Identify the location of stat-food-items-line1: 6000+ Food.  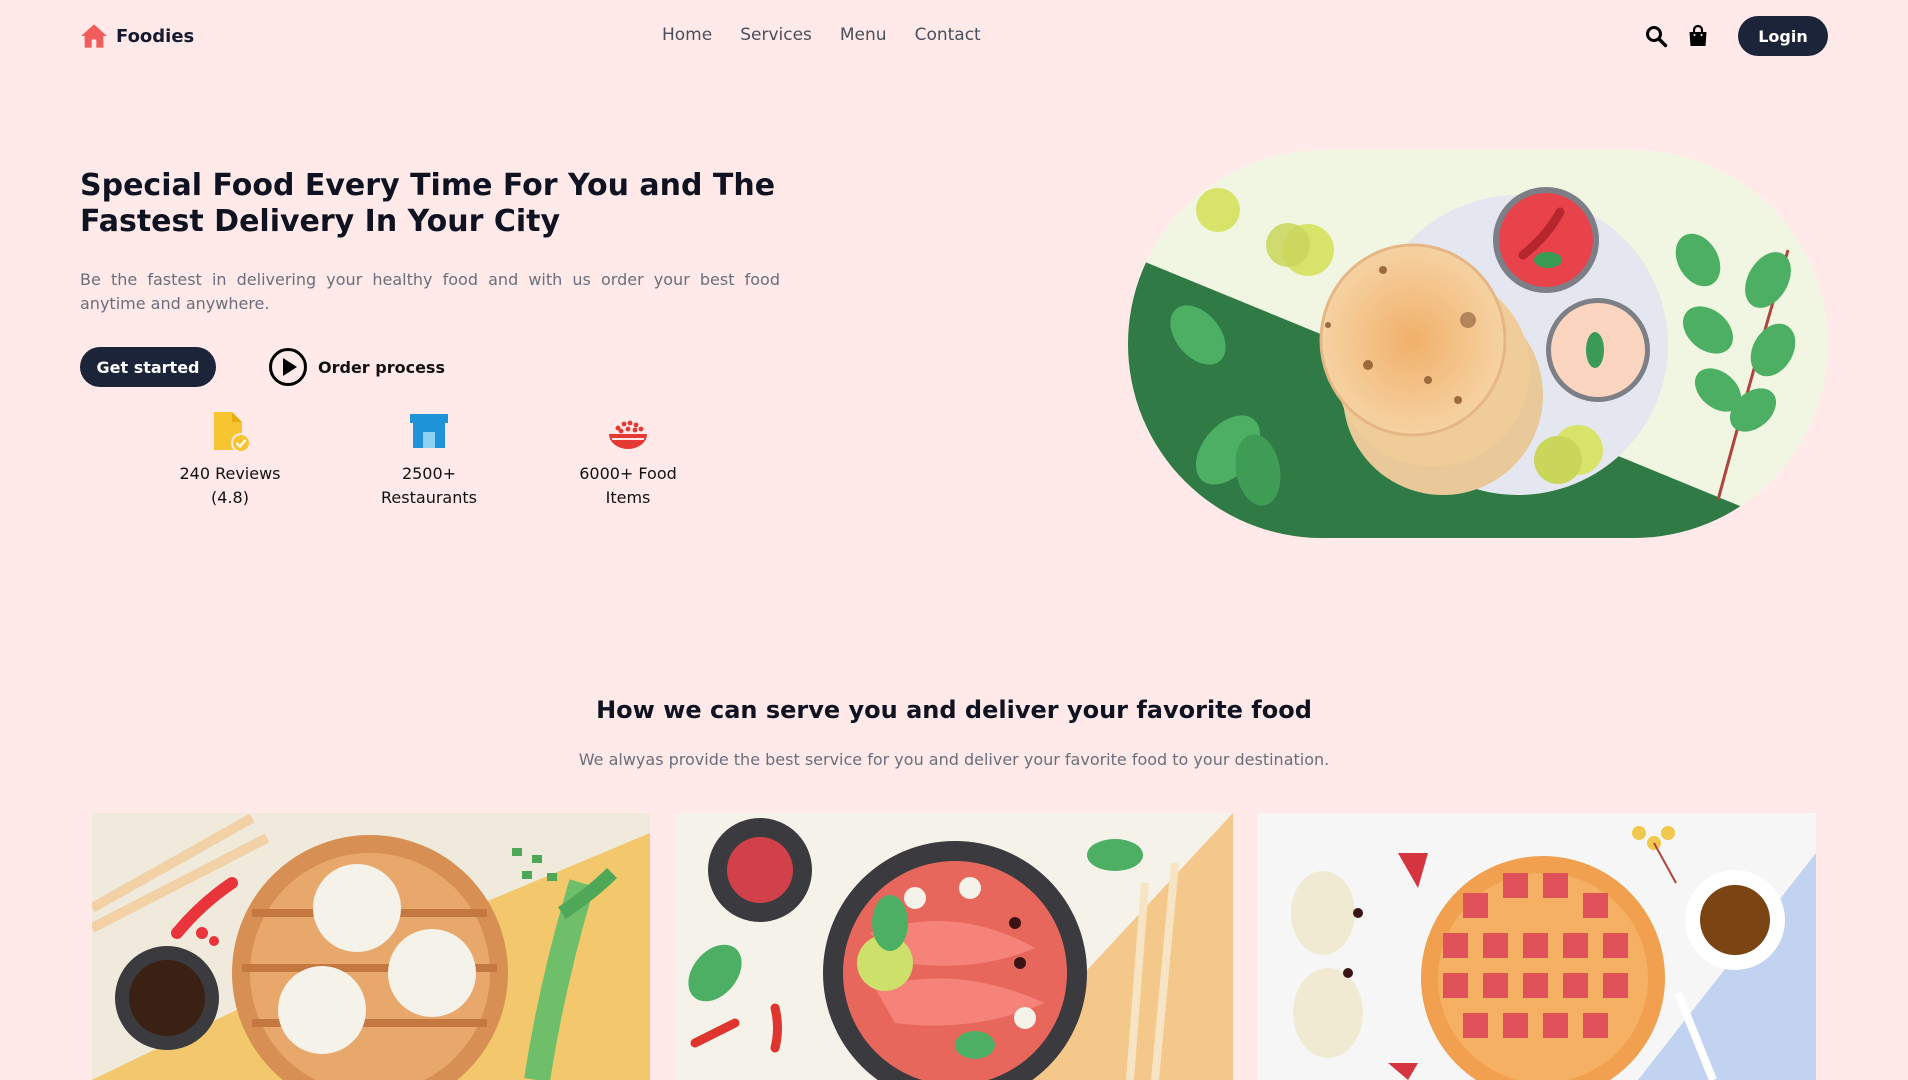
(628, 473).